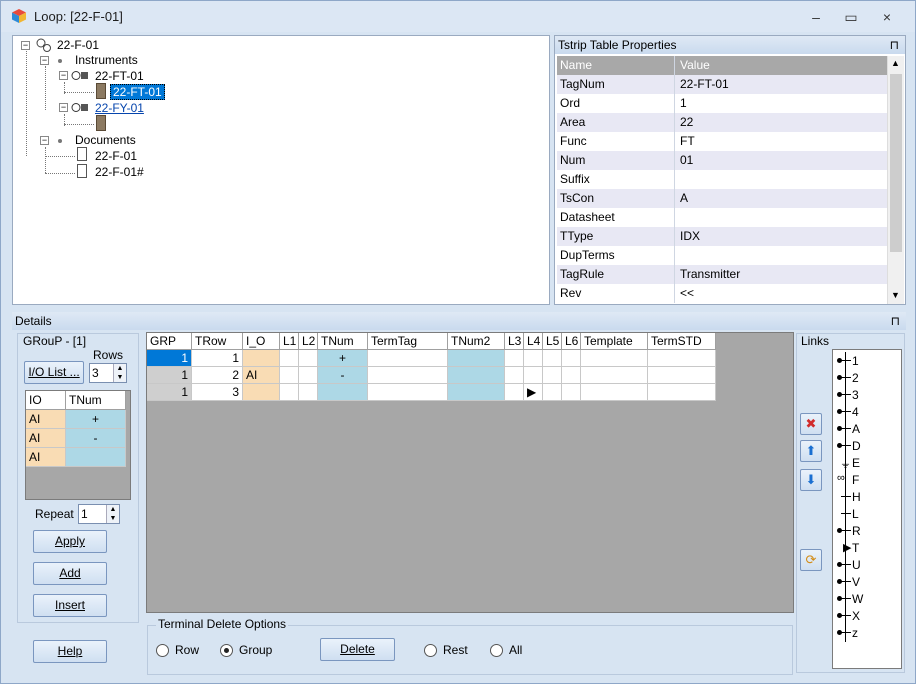 The width and height of the screenshot is (916, 684). I want to click on collapse-ft-icon: −, so click(63, 75).